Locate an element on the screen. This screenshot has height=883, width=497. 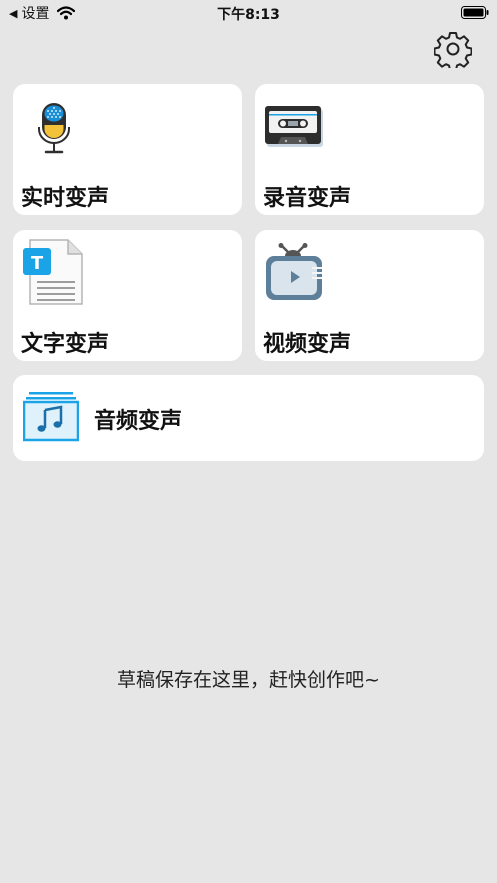
realtime-label: 实时变声 is located at coordinates (65, 198).